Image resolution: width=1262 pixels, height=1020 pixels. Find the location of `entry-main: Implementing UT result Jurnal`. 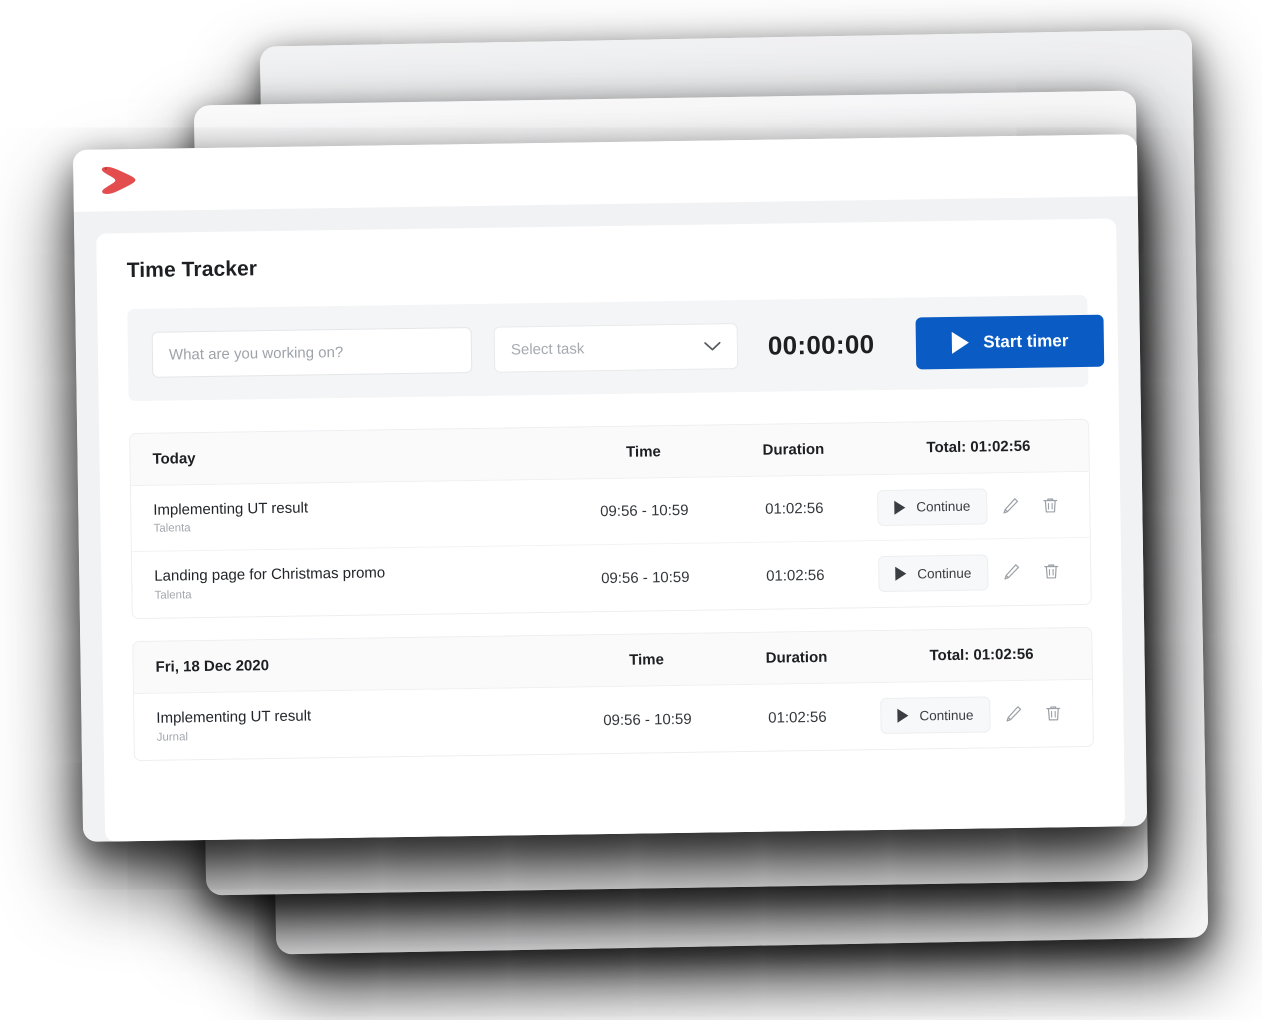

entry-main: Implementing UT result Jurnal is located at coordinates (364, 724).